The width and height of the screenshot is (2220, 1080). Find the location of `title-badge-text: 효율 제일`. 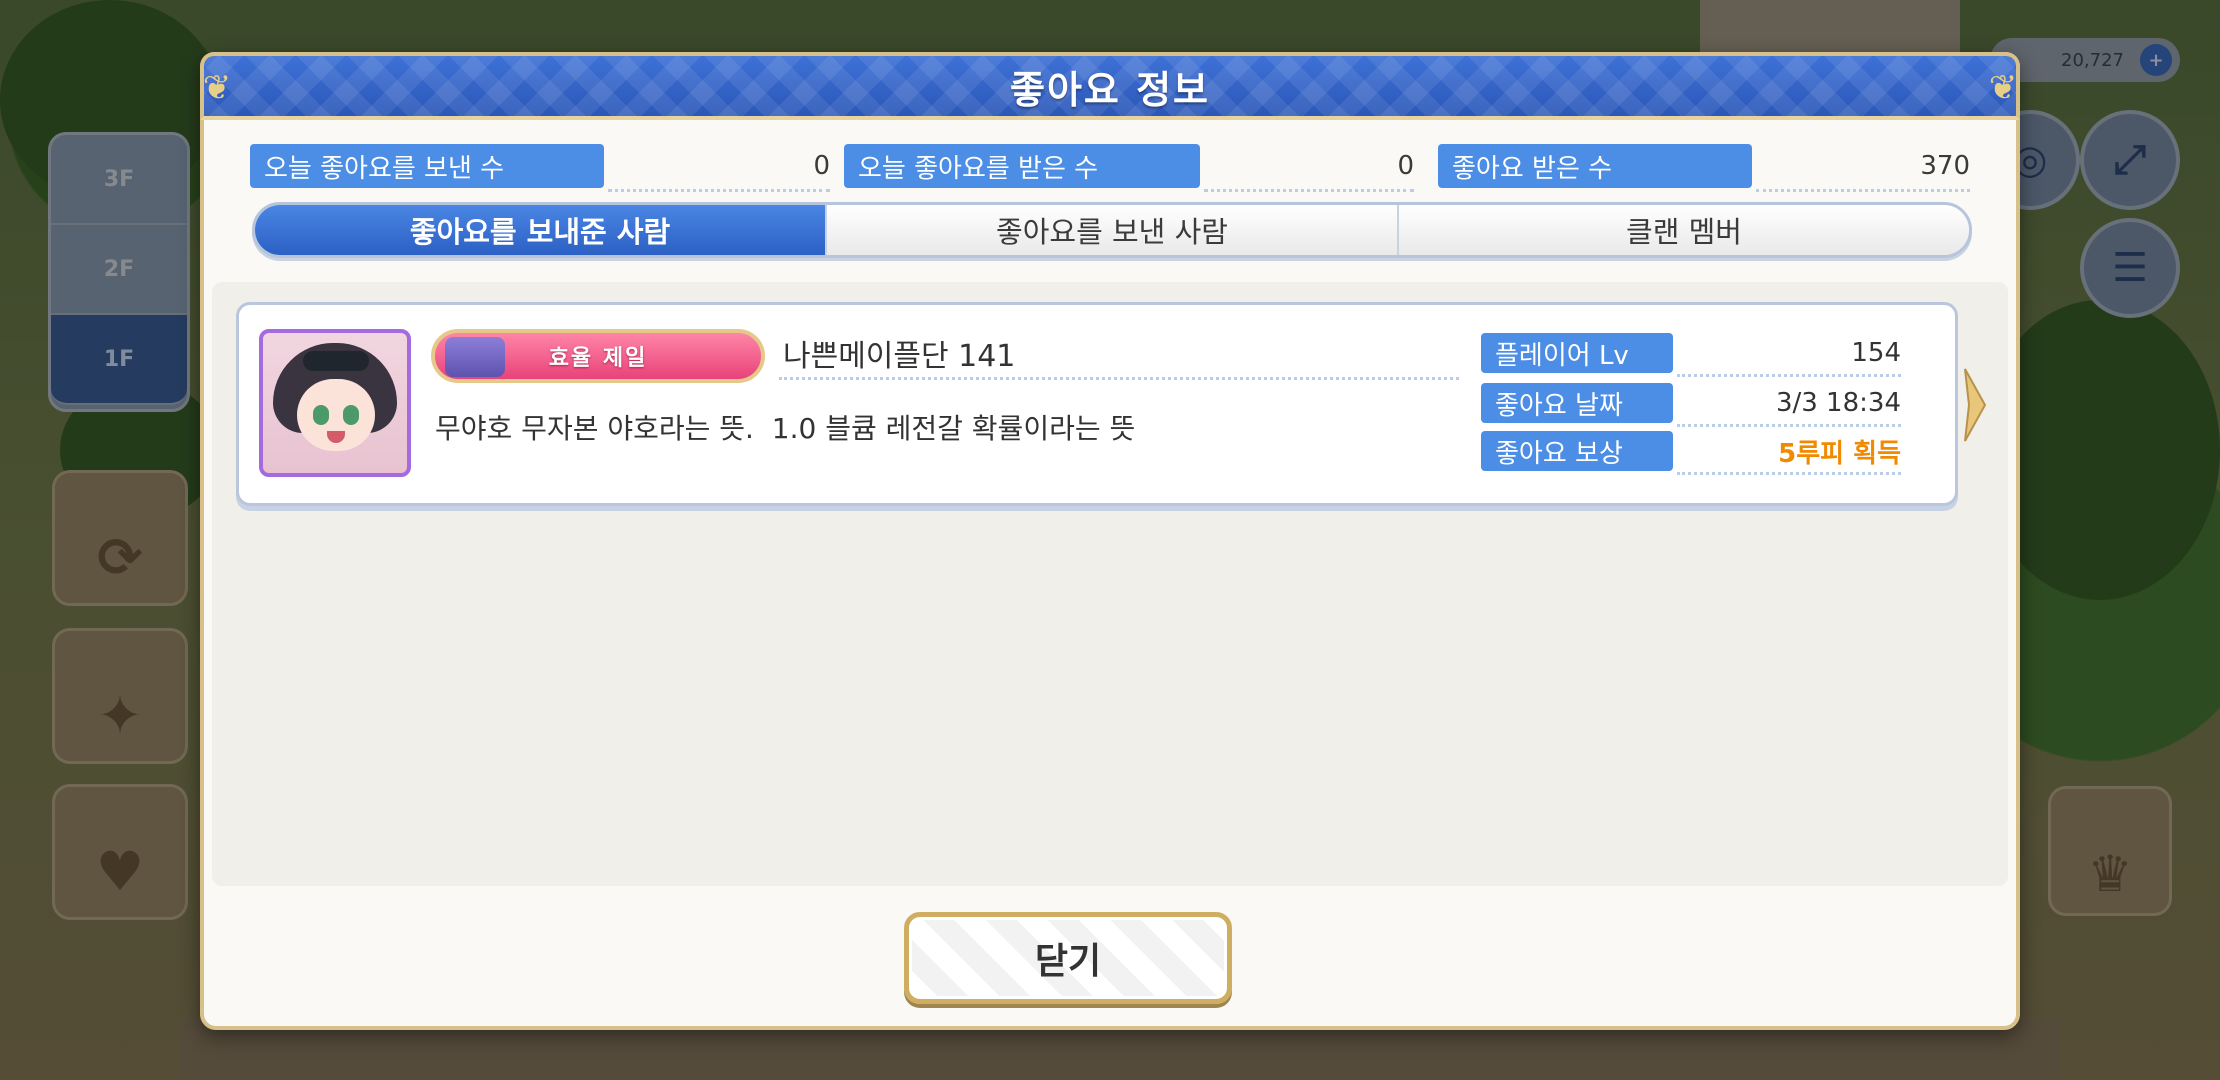

title-badge-text: 효율 제일 is located at coordinates (598, 358).